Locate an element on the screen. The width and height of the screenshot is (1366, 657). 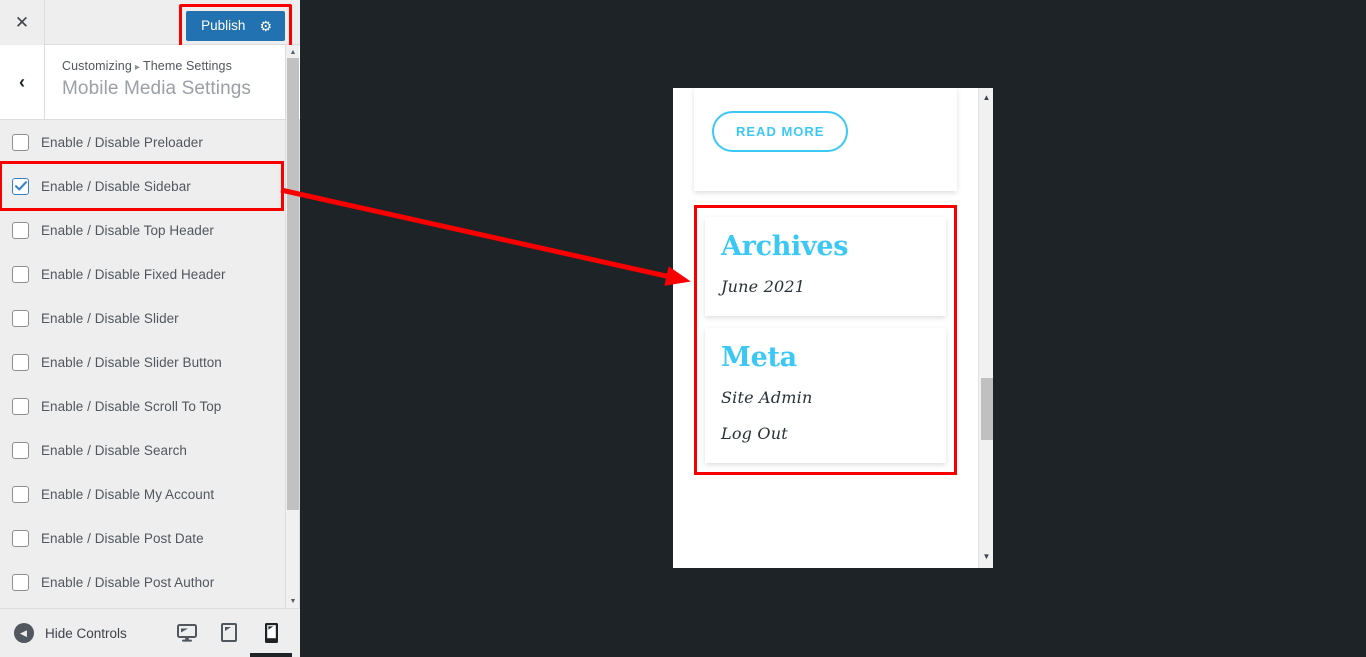
control-row: Enable / Disable Top Header is located at coordinates (142, 230).